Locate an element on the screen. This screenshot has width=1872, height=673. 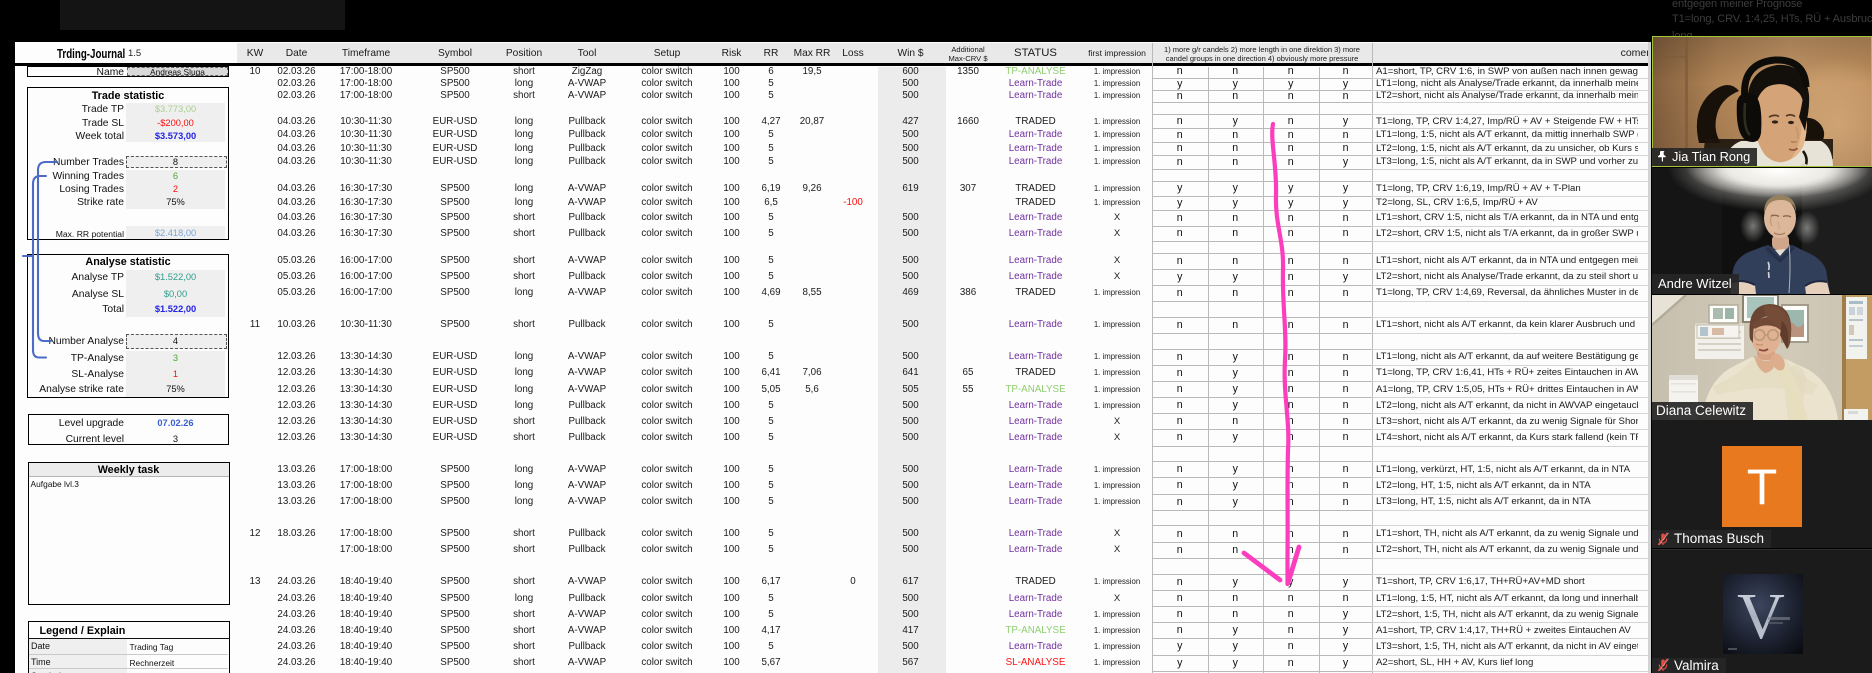
svg-text: V is located at coordinates (1761, 616).